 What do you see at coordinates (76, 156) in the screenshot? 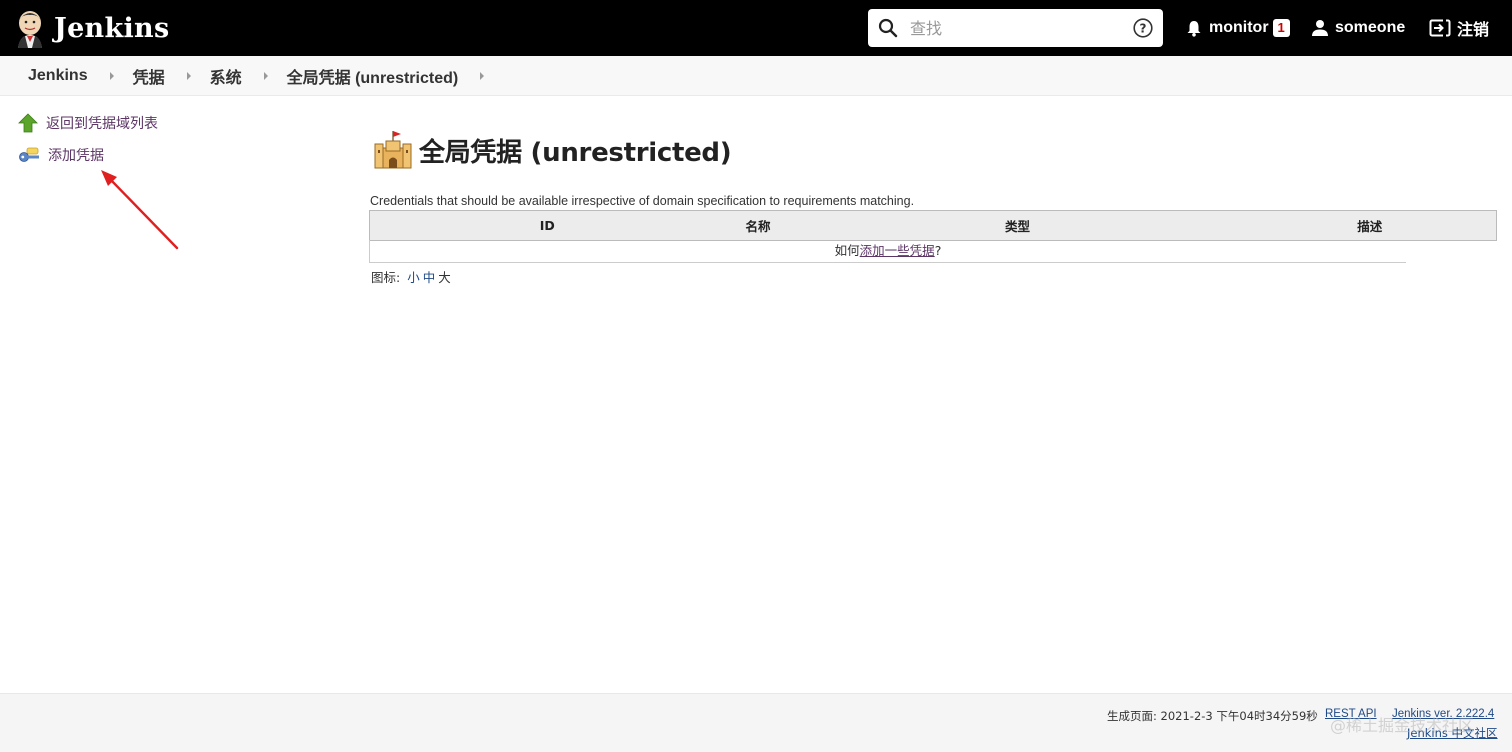
I see `side-item-label: 添加凭据` at bounding box center [76, 156].